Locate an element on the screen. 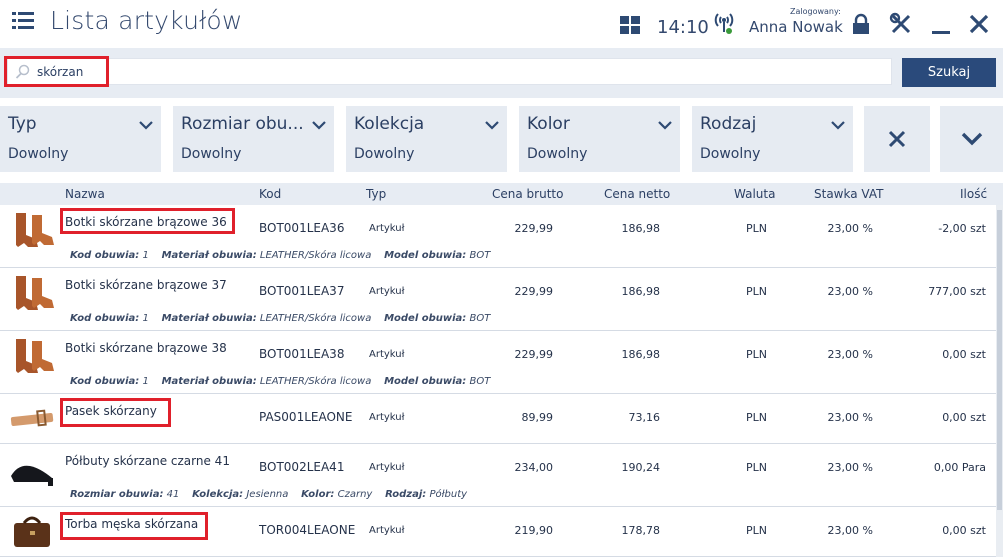 The width and height of the screenshot is (1003, 557). close-icon is located at coordinates (979, 24).